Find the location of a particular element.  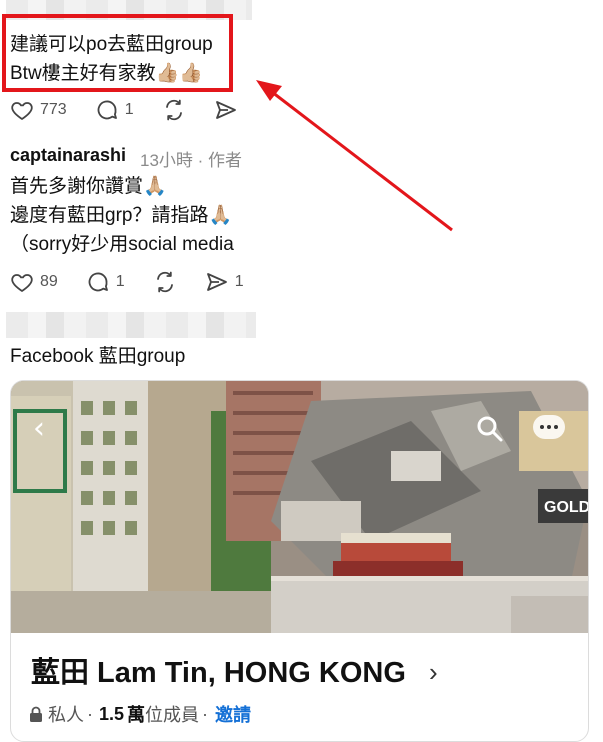

member-count: 1.5 is located at coordinates (112, 713).